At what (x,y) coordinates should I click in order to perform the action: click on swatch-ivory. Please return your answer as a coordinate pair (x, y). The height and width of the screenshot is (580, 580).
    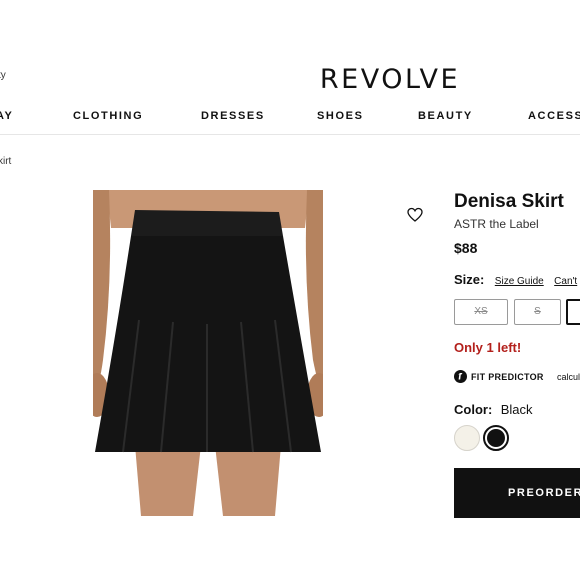
    Looking at the image, I should click on (467, 438).